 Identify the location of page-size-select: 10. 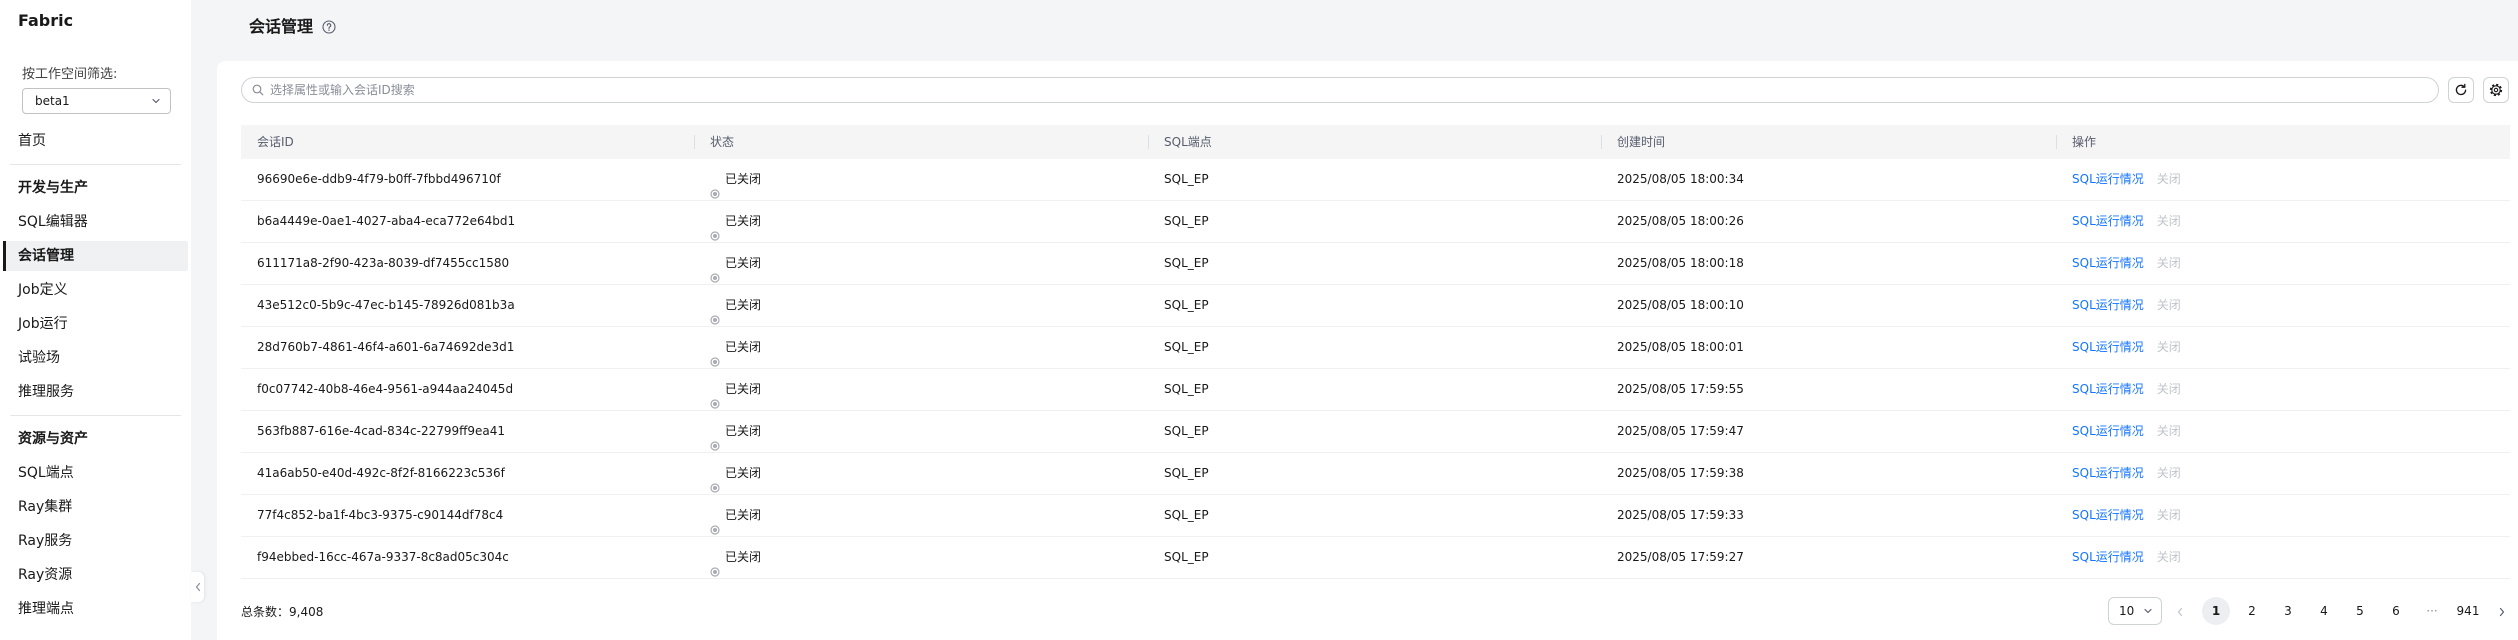
(2135, 611).